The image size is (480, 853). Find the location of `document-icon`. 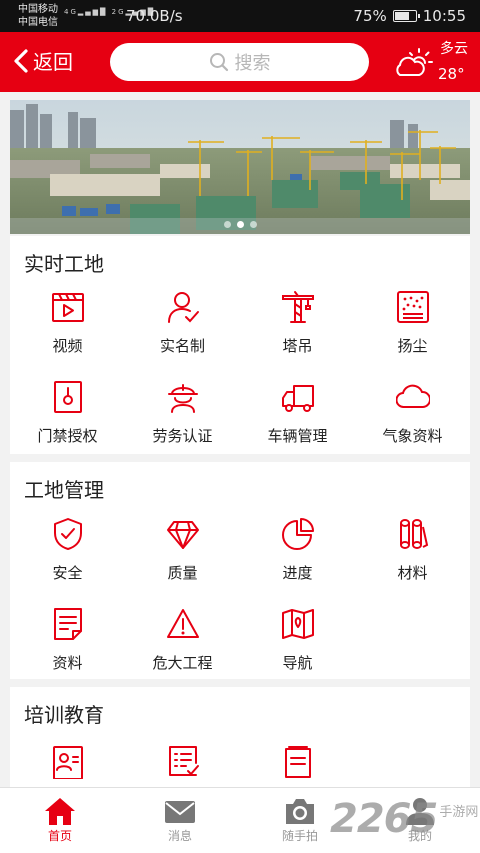

document-icon is located at coordinates (68, 624).